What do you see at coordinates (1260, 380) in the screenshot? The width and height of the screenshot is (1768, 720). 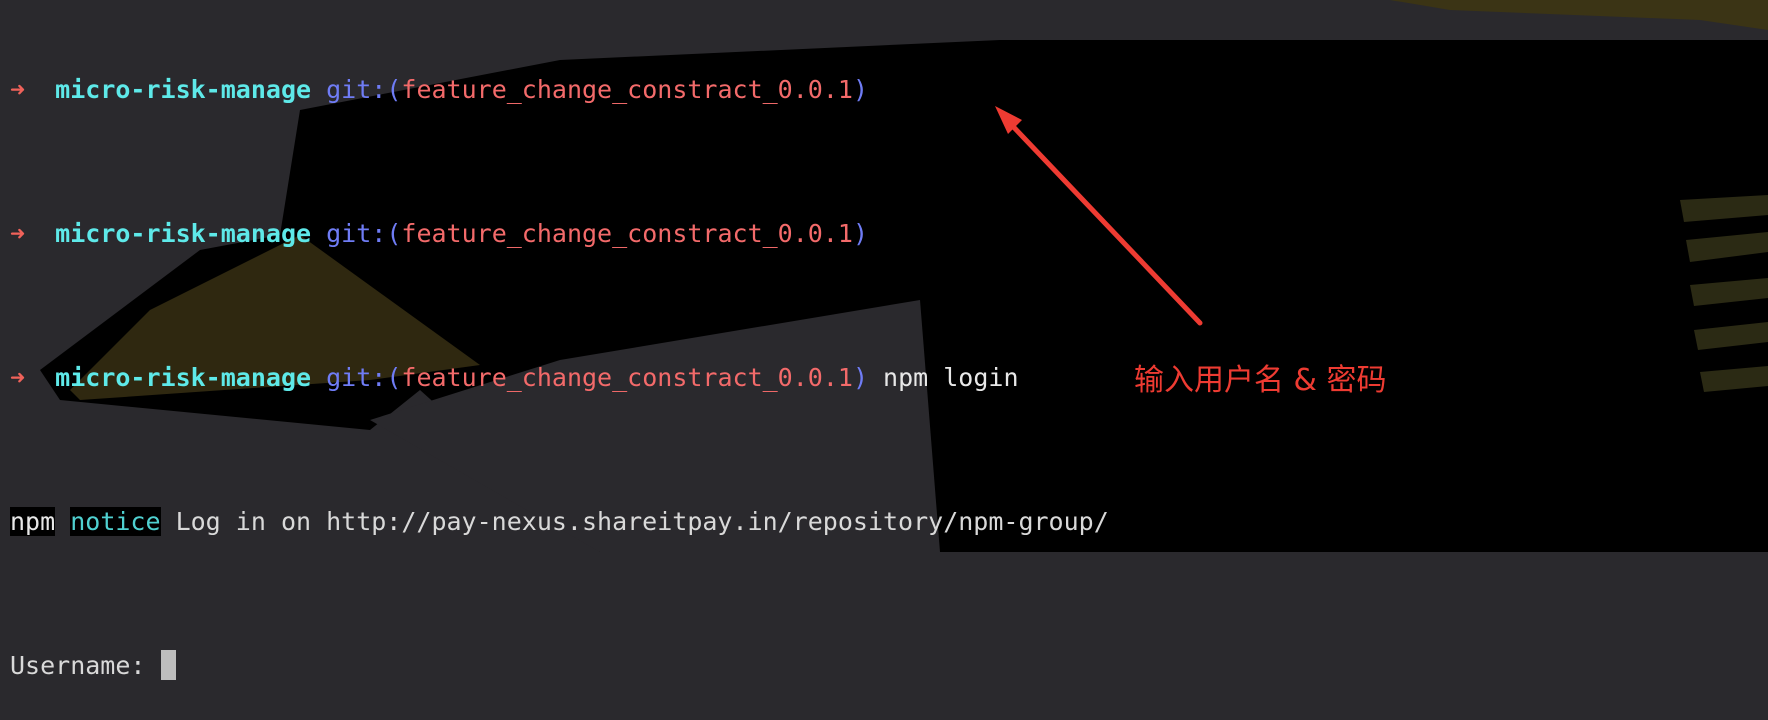 I see `annotation-label: 输入用户名 & 密码` at bounding box center [1260, 380].